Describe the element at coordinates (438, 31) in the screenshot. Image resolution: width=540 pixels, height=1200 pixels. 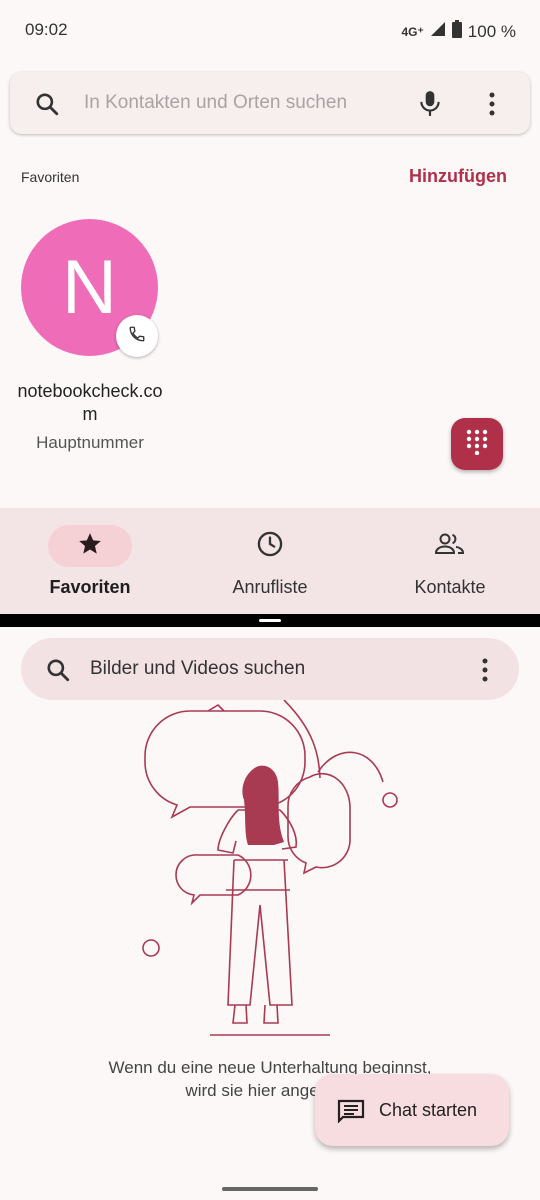
I see `signal-icon` at that location.